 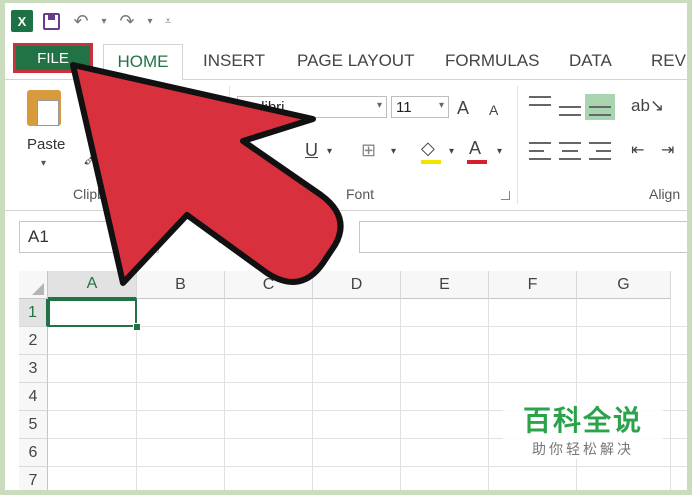 I want to click on font-color-swatch, so click(x=477, y=162).